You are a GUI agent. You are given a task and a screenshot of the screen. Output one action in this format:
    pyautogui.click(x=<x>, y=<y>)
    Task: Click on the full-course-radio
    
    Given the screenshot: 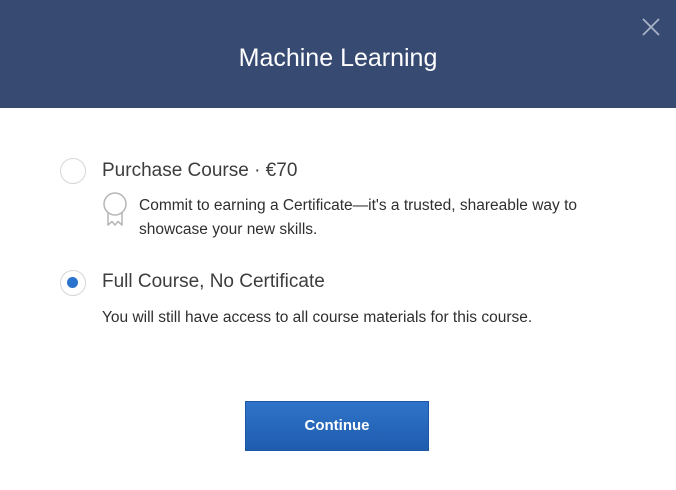 What is the action you would take?
    pyautogui.click(x=73, y=283)
    